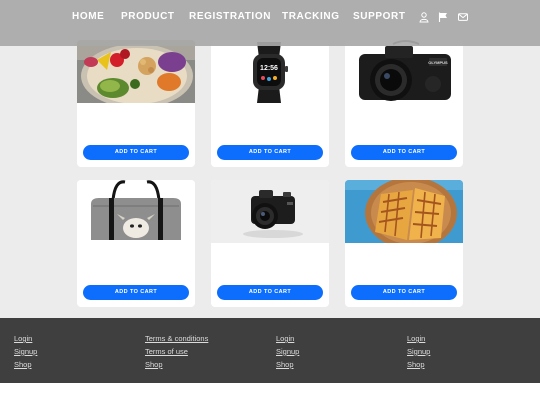  What do you see at coordinates (269, 68) in the screenshot?
I see `svg-text: 12:56` at bounding box center [269, 68].